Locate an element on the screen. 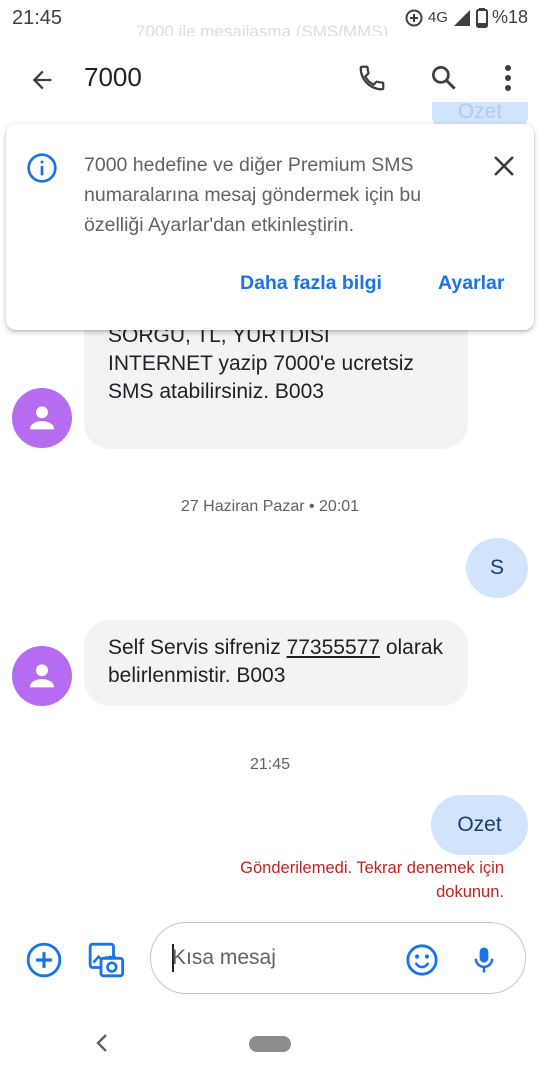 This screenshot has height=1080, width=540. microphone-icon is located at coordinates (484, 960).